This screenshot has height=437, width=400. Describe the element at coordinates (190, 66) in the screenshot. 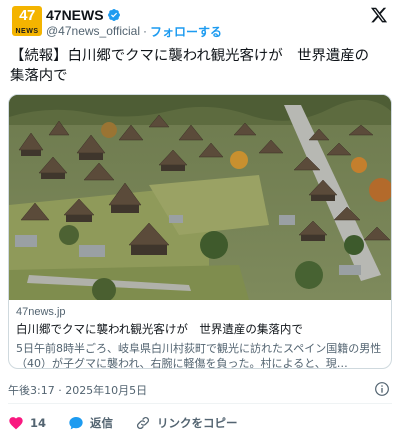

I see `tweet-text: 【続報】白川郷でクマに襲われ観光客けが 世界遺産の 集落内で` at that location.